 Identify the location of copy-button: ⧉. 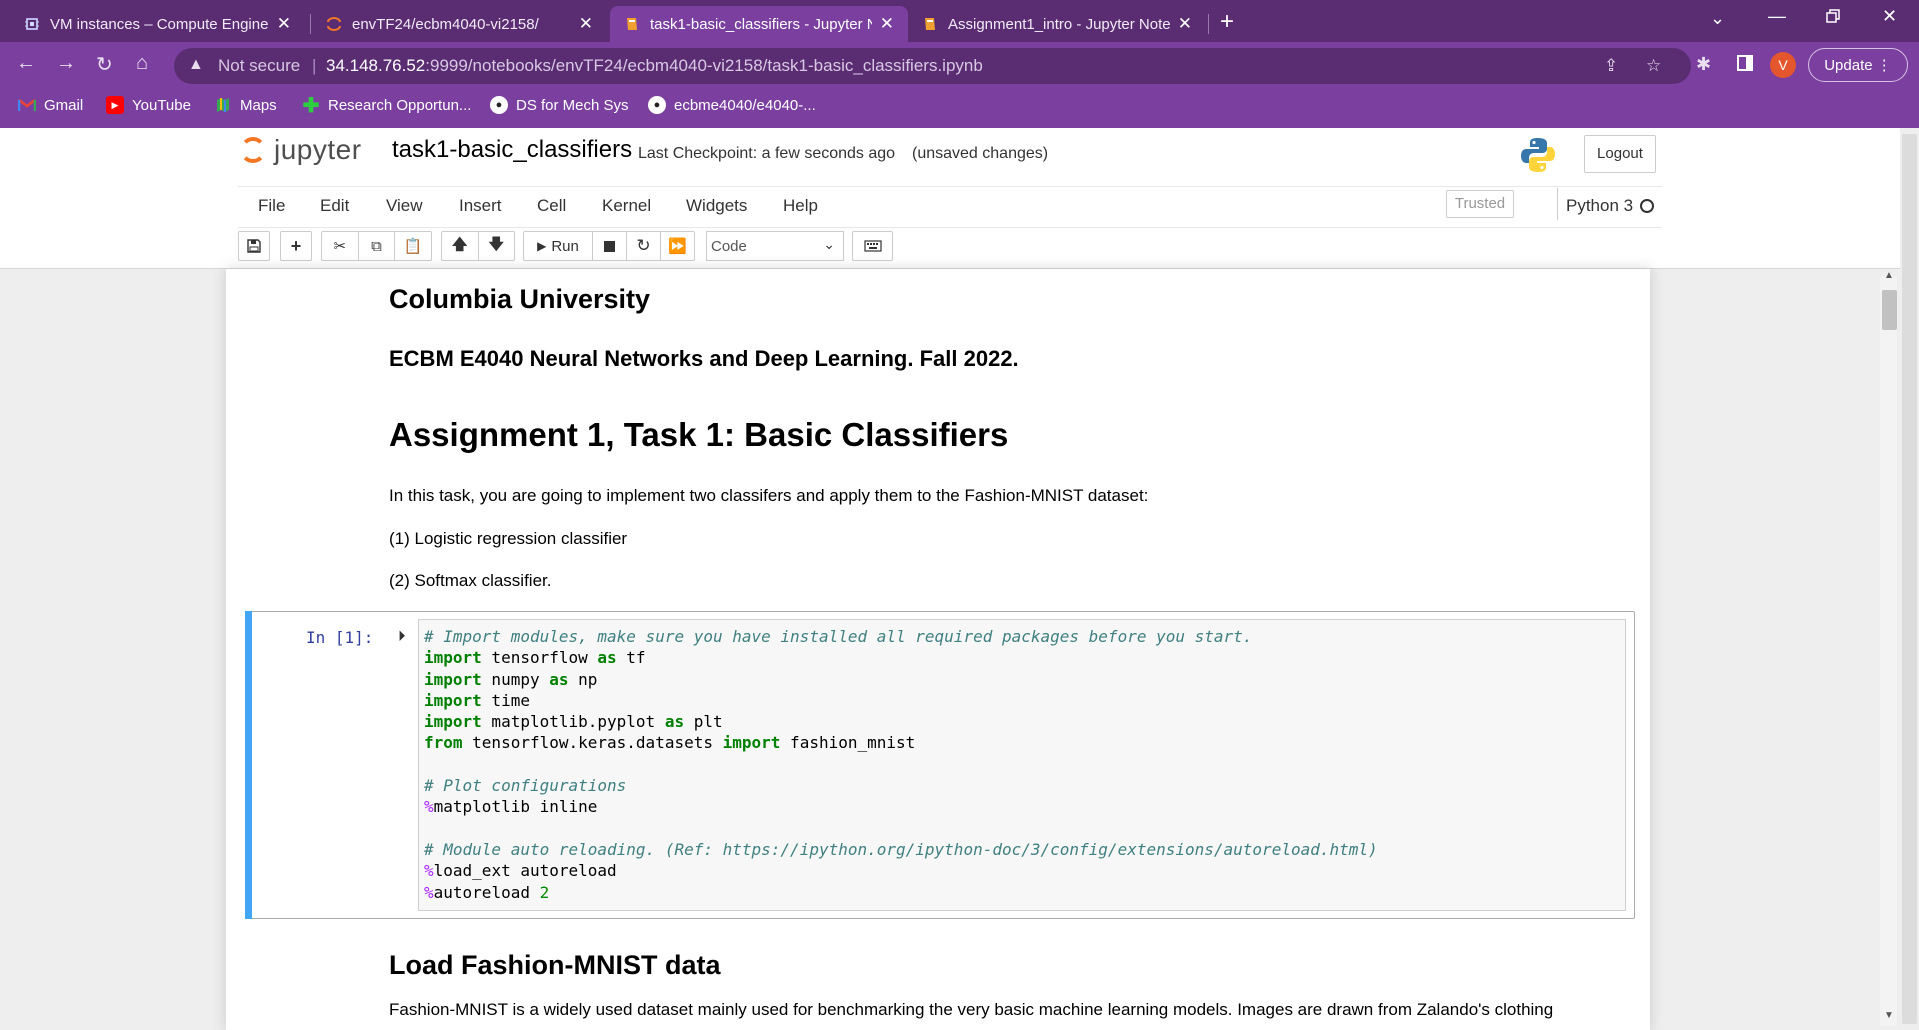
(377, 246).